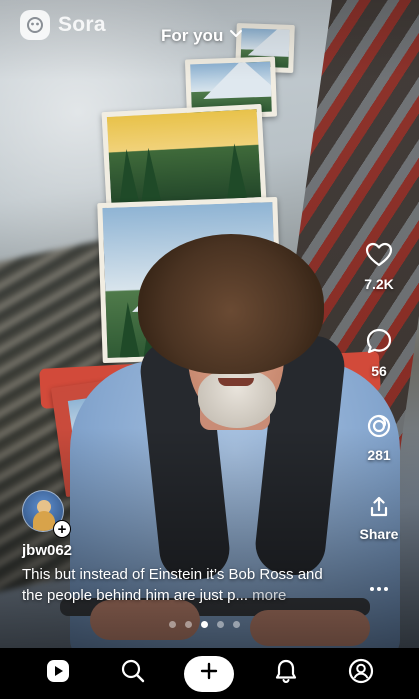 This screenshot has height=699, width=419. I want to click on brand-name: Sora, so click(82, 24).